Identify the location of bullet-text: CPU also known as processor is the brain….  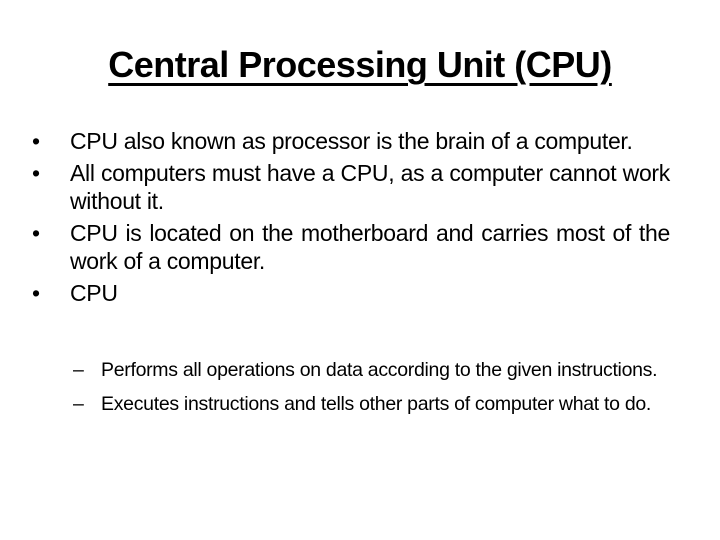
(351, 141).